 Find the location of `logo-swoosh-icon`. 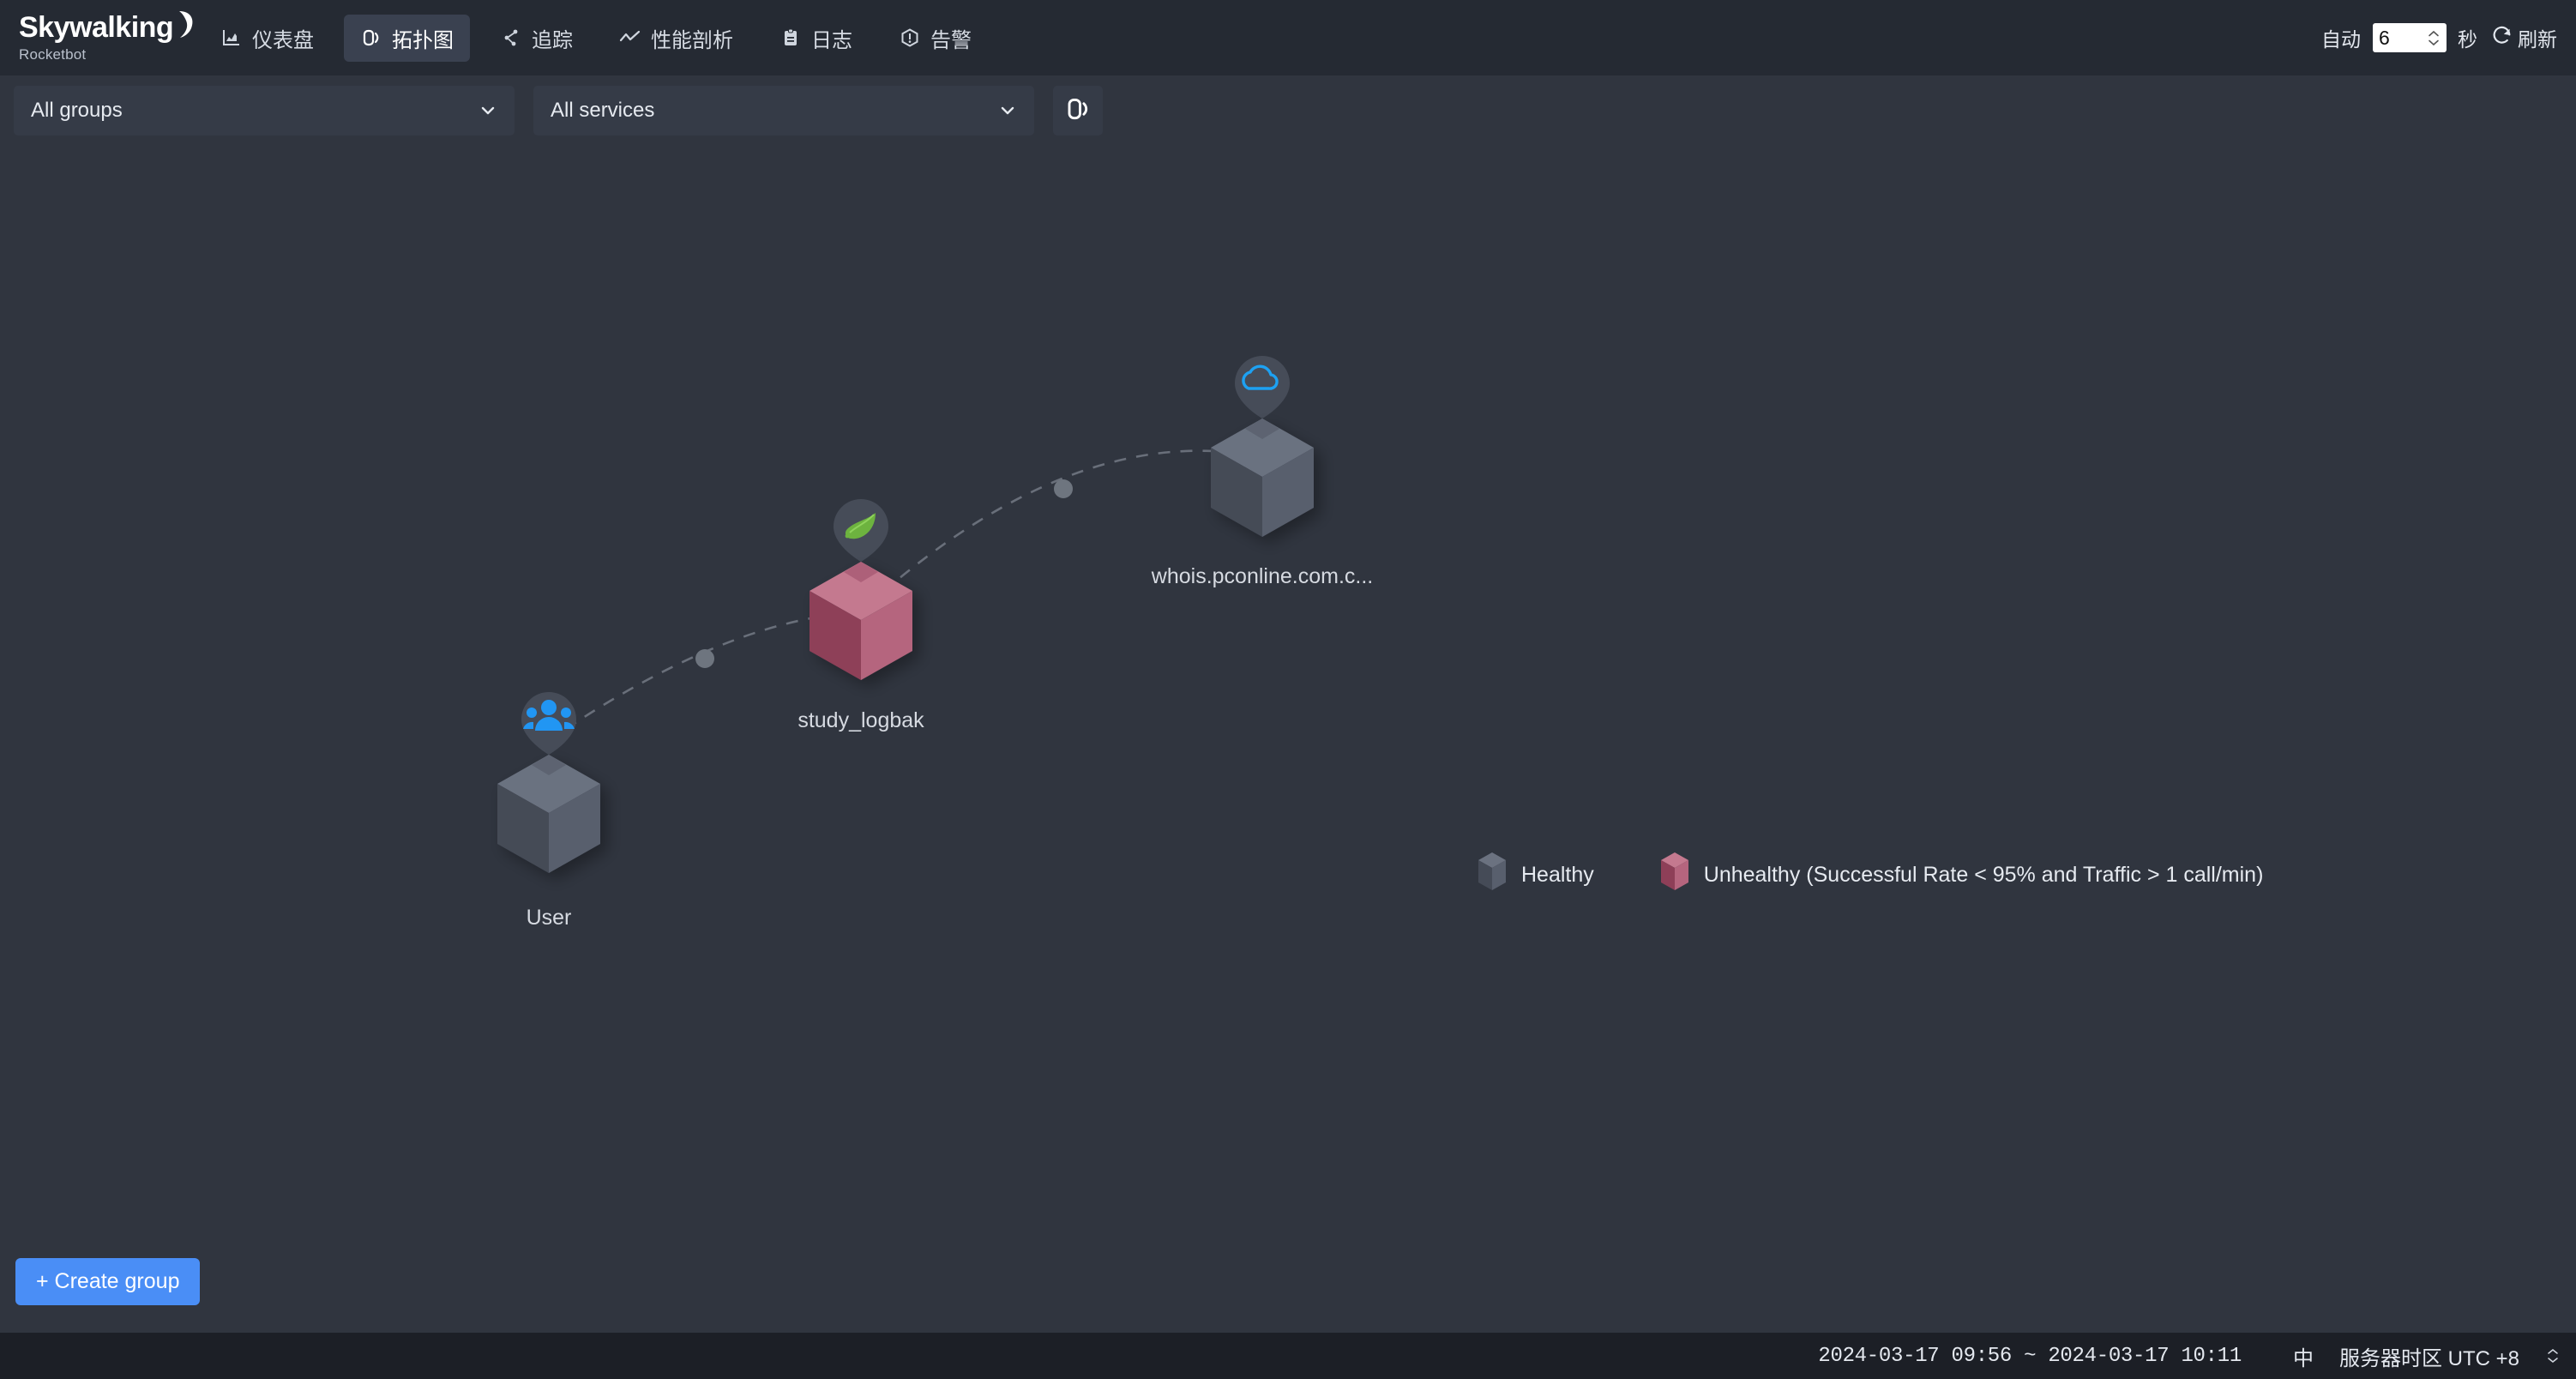

logo-swoosh-icon is located at coordinates (185, 26).